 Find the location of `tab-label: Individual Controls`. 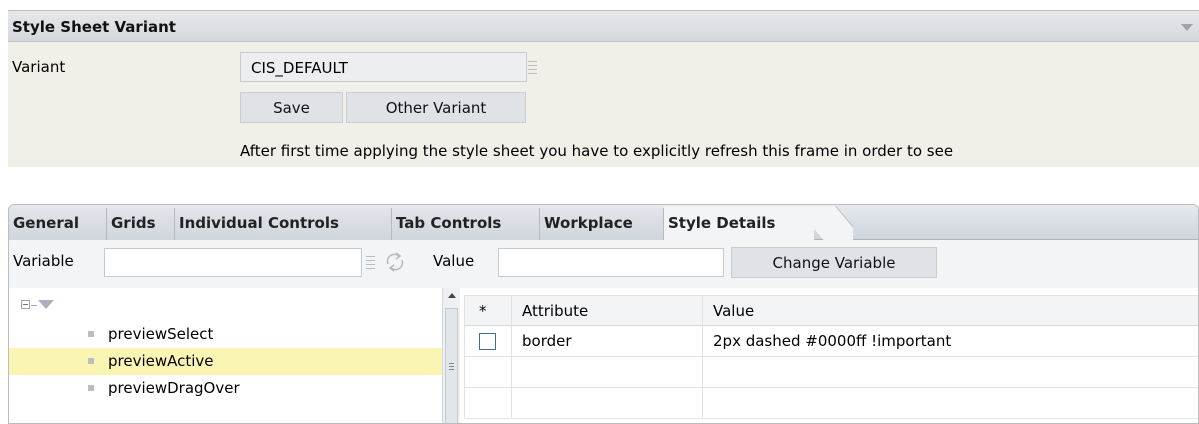

tab-label: Individual Controls is located at coordinates (259, 223).